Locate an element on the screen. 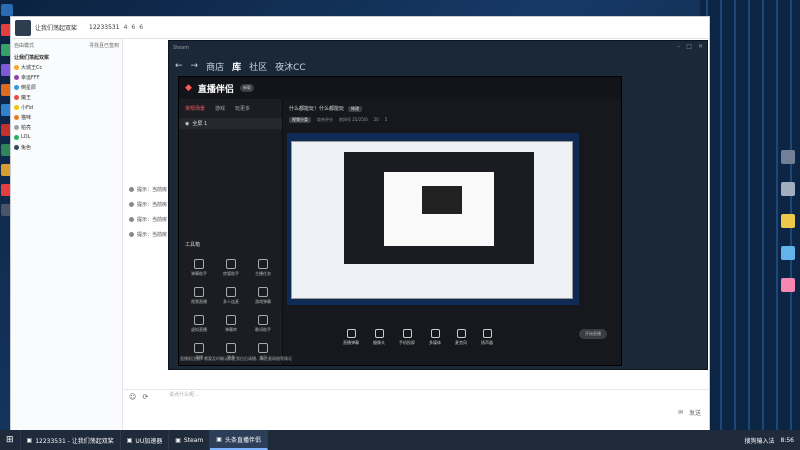 The image size is (800, 450). control-item: 麦克风 is located at coordinates (461, 337).